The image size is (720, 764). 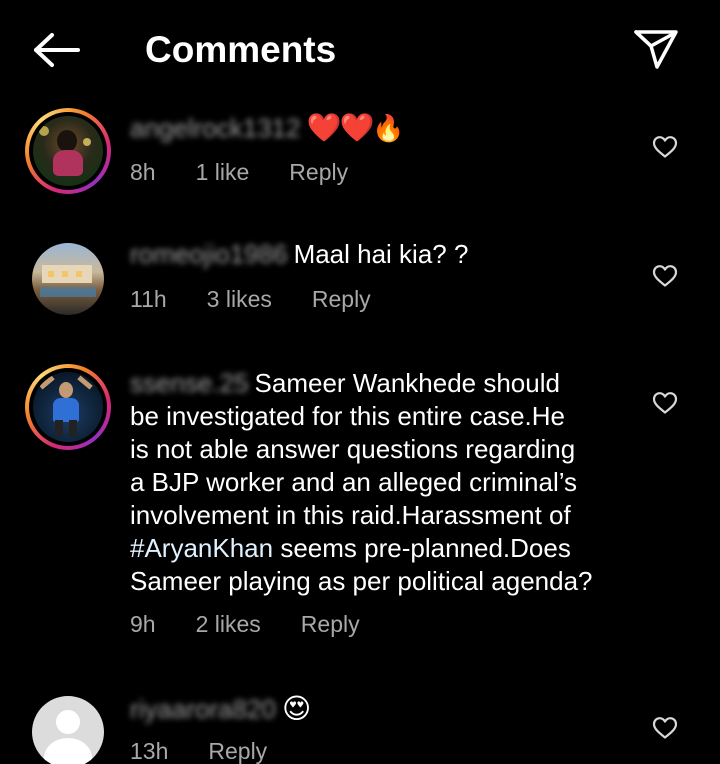 I want to click on comment-body-line: involvement in this raid.Harassment of, so click(x=350, y=515).